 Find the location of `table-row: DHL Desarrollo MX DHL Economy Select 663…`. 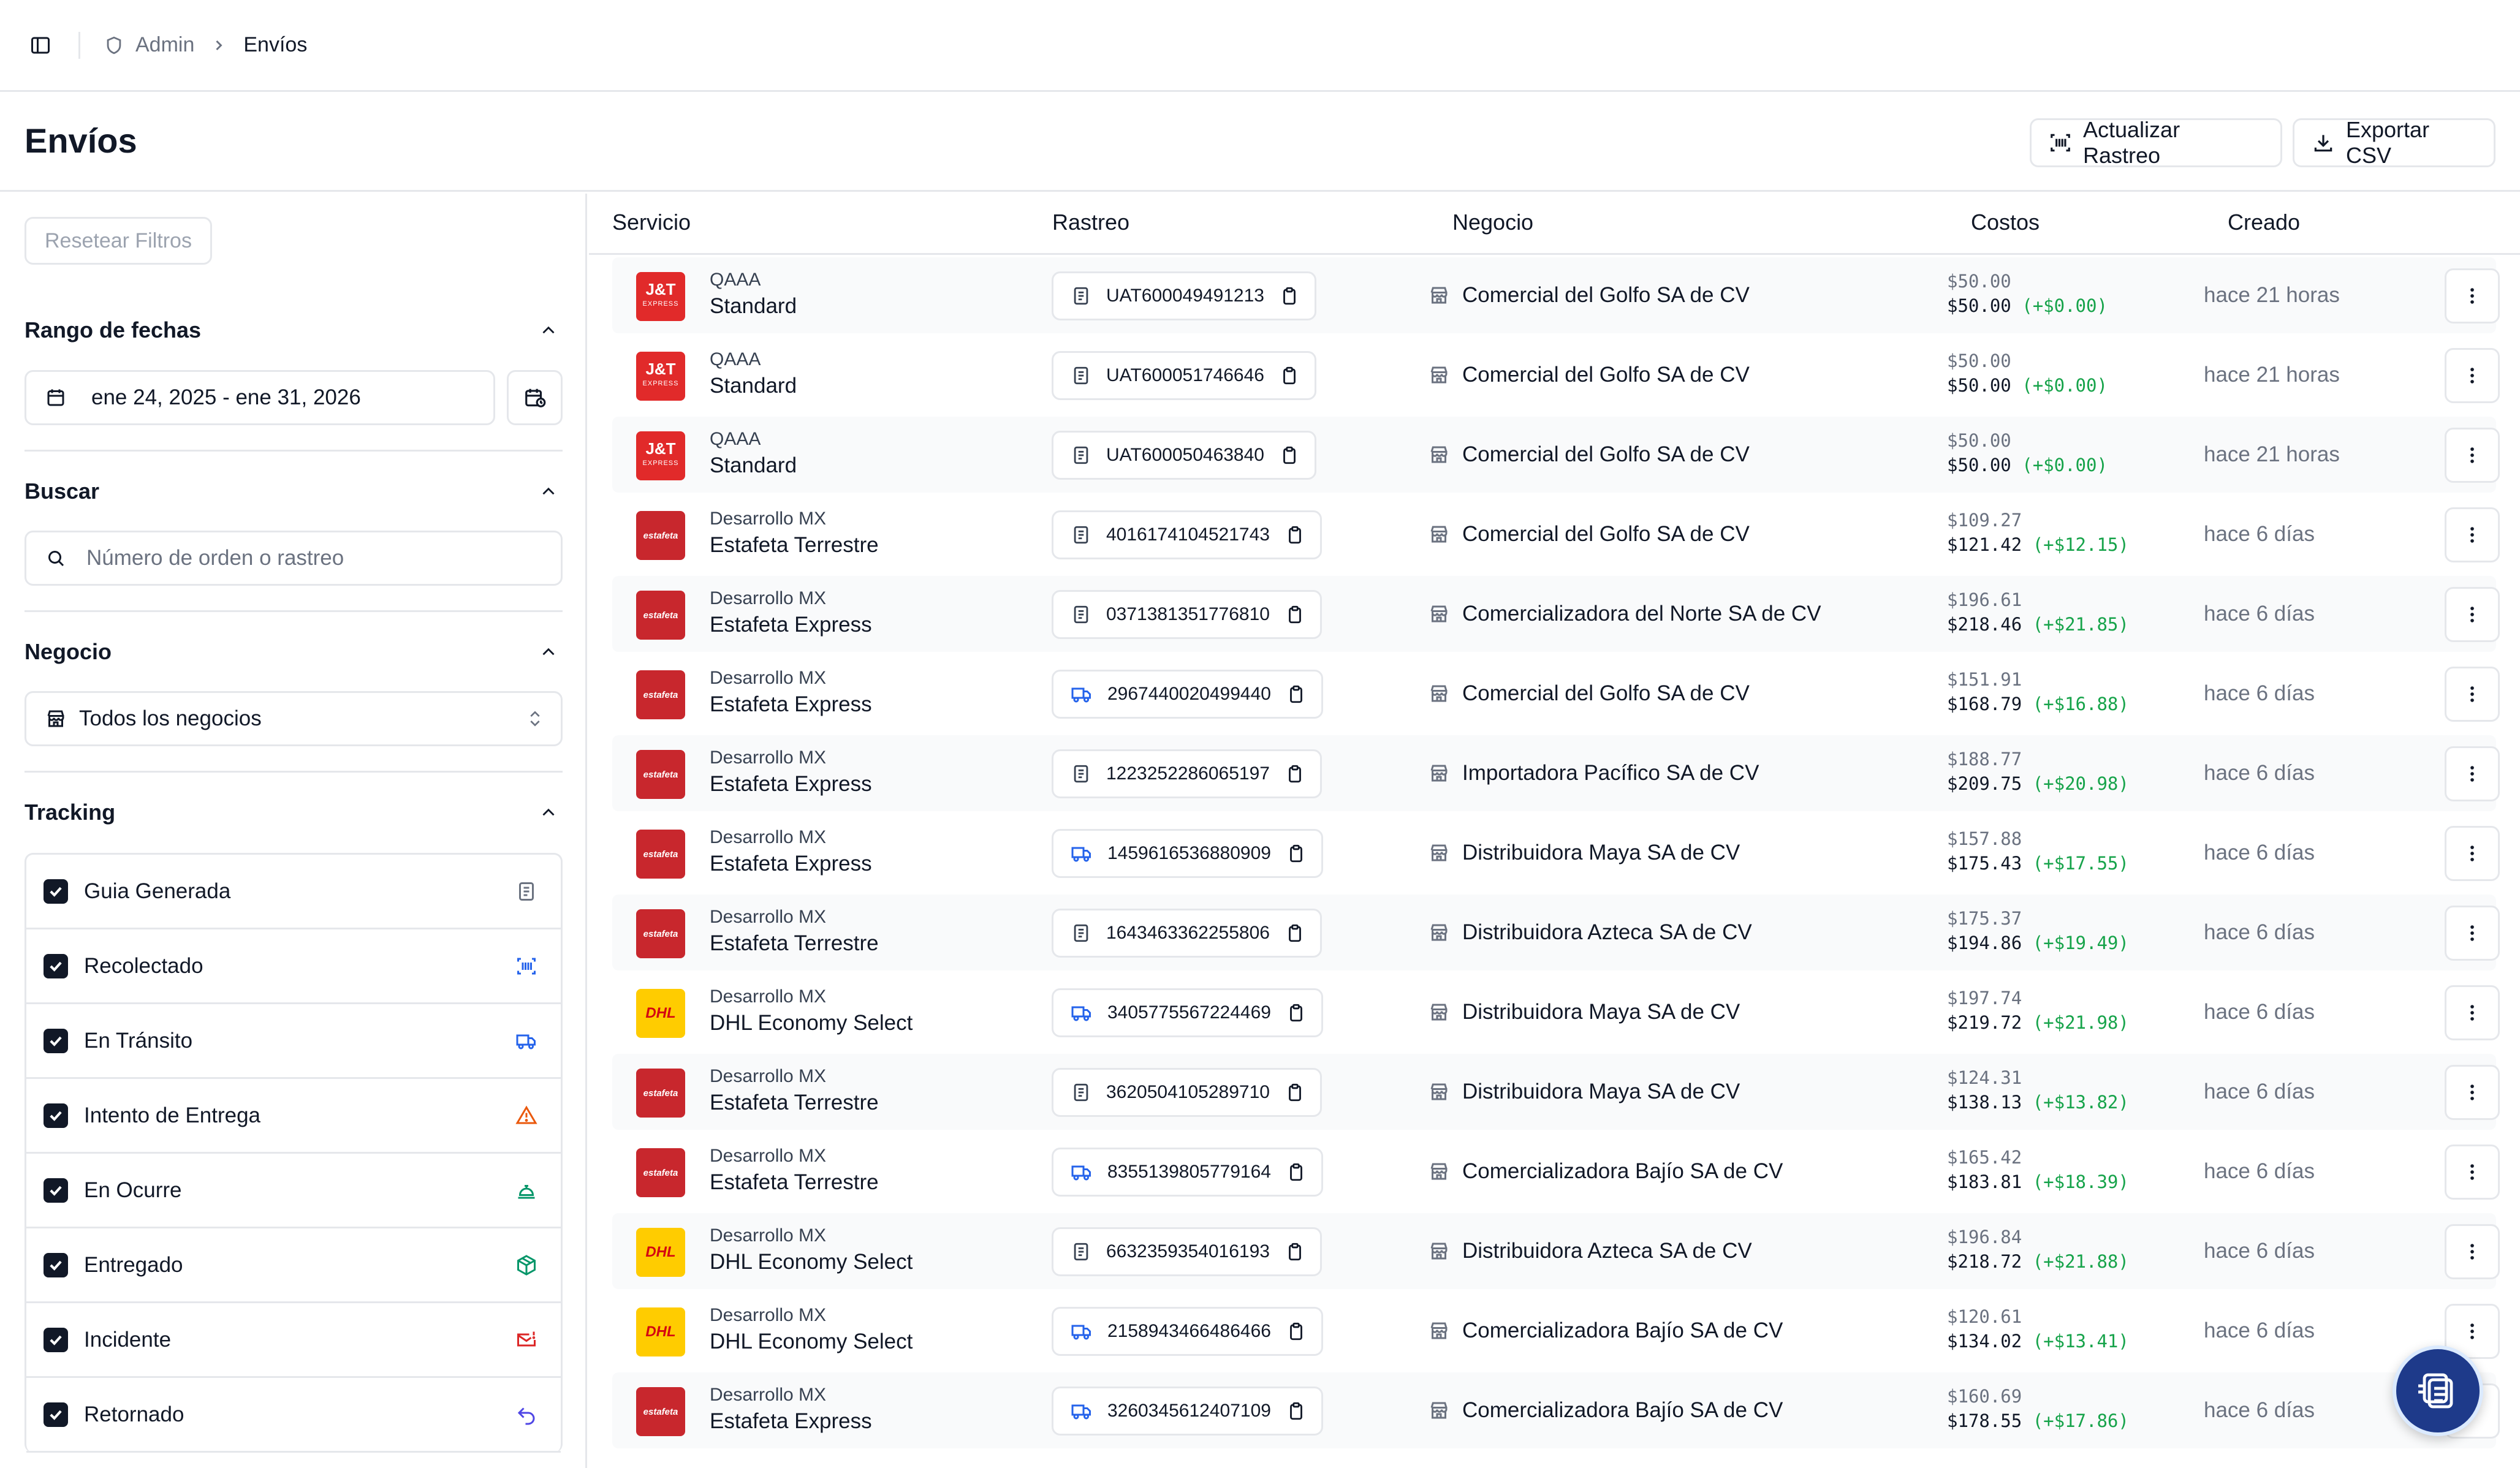

table-row: DHL Desarrollo MX DHL Economy Select 663… is located at coordinates (1556, 1251).